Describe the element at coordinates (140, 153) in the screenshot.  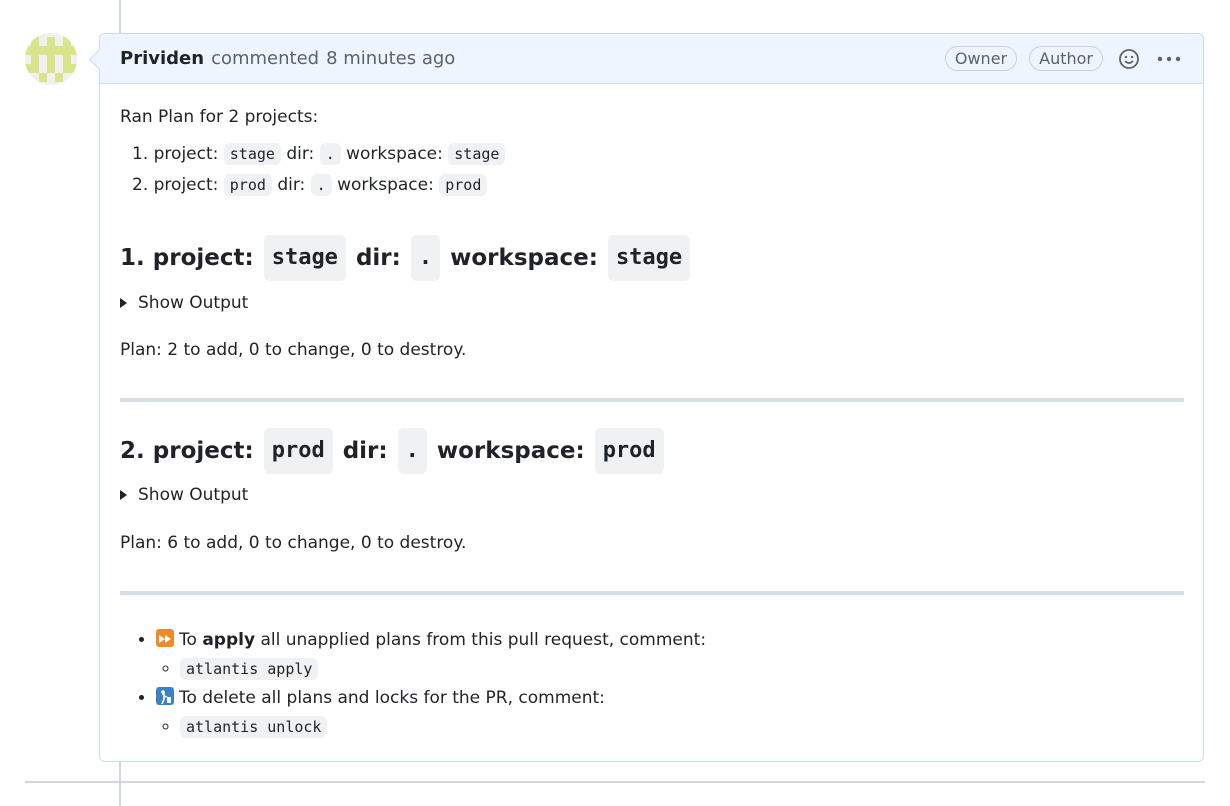
I see `list-index: 1.` at that location.